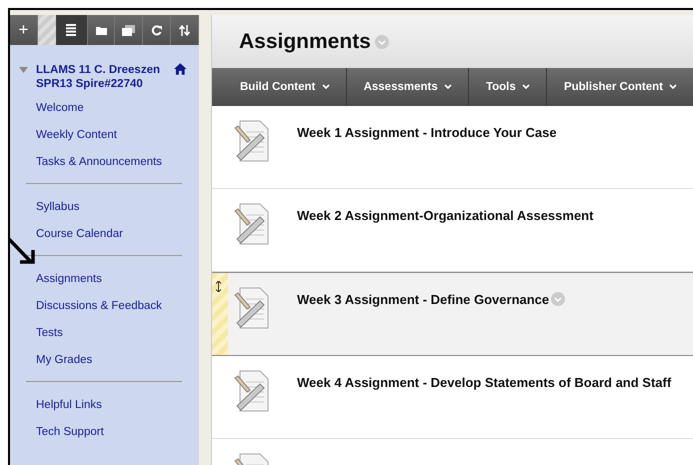  What do you see at coordinates (484, 382) in the screenshot?
I see `assignment-title-link: Week 4 Assignment - Develop Statements of Board and Staff` at bounding box center [484, 382].